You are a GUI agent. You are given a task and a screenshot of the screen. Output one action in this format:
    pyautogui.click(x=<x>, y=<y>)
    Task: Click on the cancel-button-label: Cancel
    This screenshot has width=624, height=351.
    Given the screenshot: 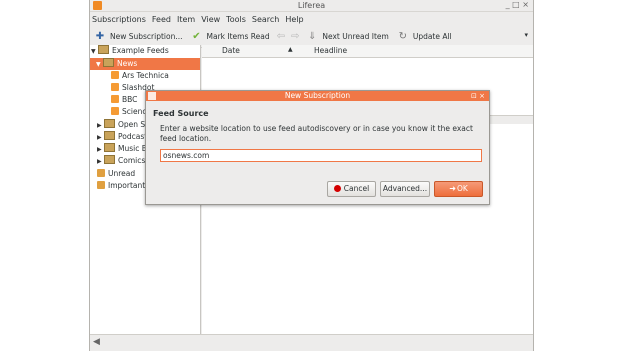 What is the action you would take?
    pyautogui.click(x=356, y=188)
    